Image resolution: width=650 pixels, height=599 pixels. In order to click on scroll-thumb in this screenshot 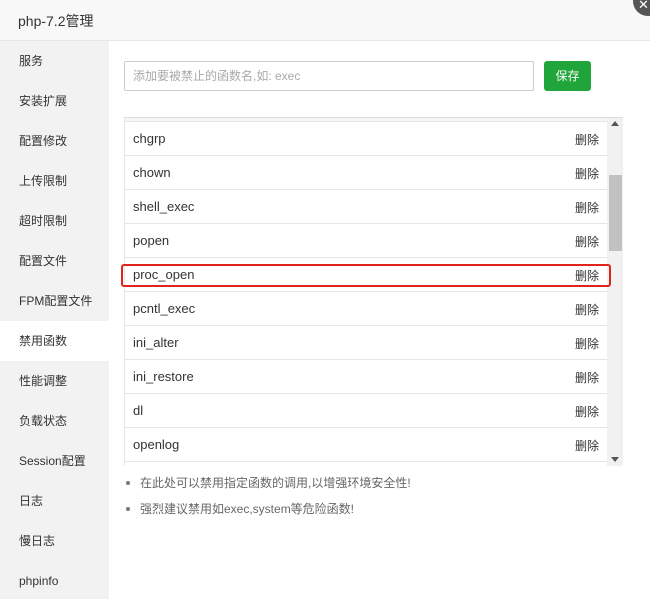, I will do `click(615, 213)`.